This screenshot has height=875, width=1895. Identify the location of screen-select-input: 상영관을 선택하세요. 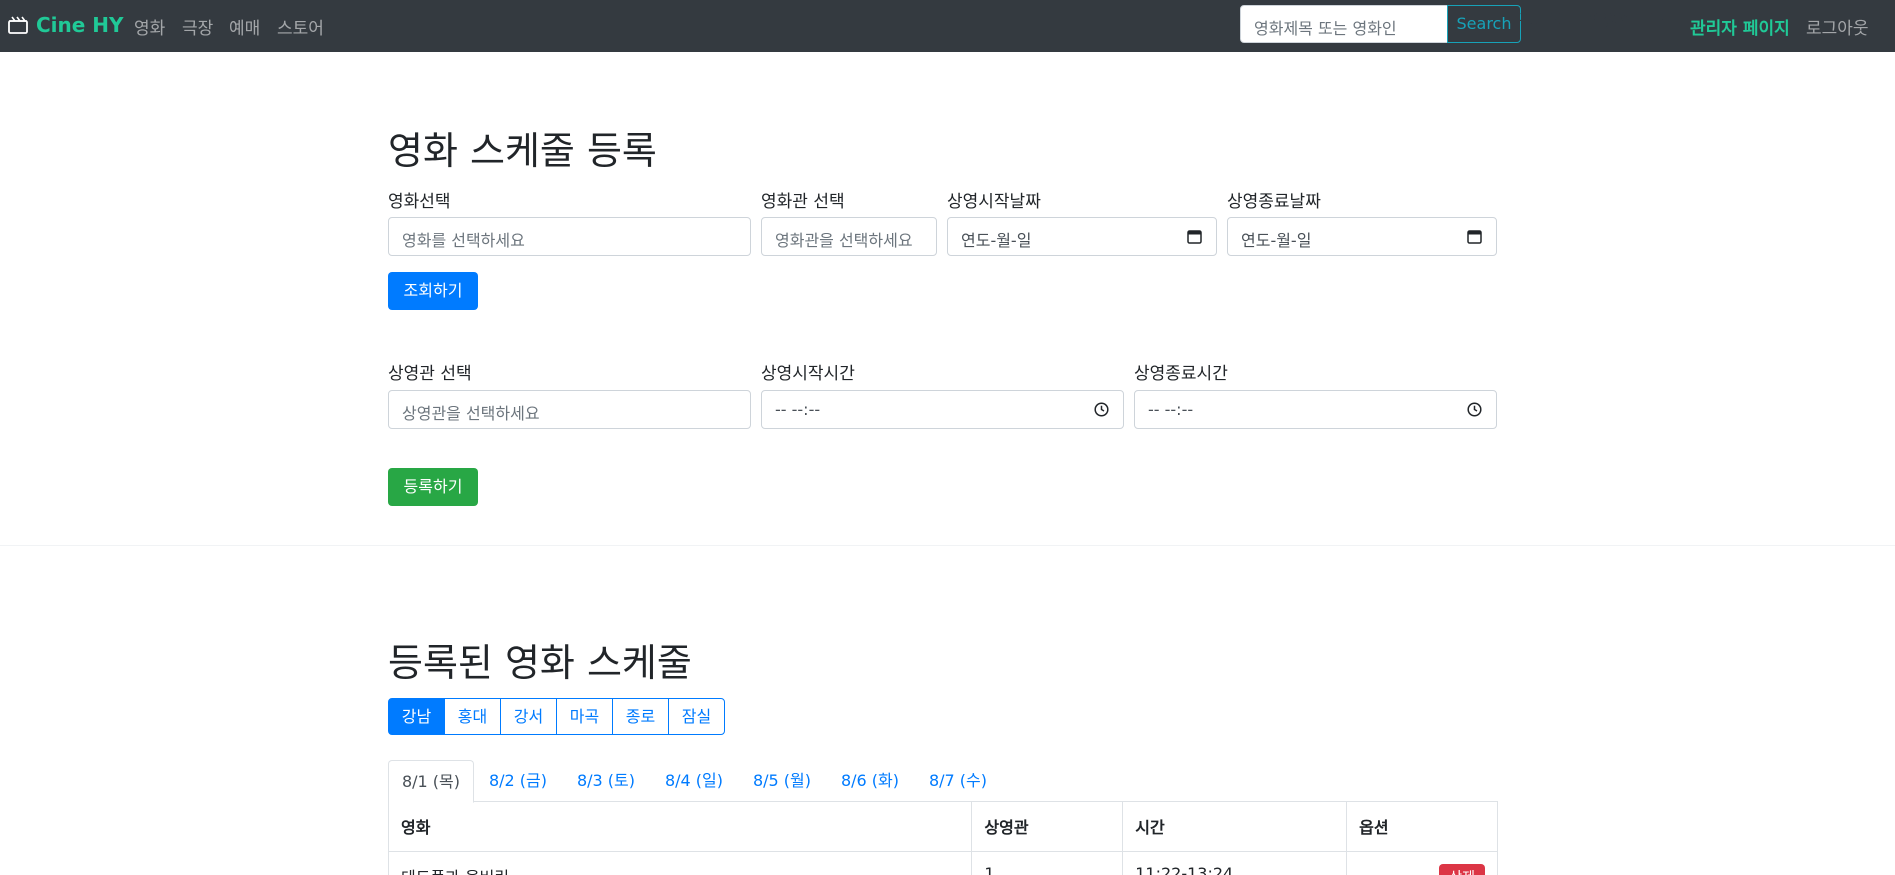
(569, 409).